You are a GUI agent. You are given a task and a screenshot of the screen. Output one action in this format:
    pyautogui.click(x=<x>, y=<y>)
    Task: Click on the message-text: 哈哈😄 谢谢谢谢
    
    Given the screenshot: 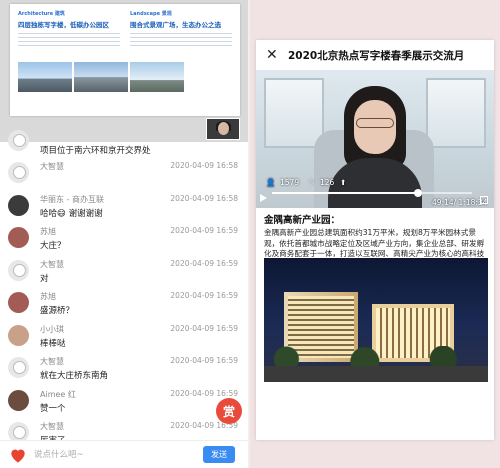 What is the action you would take?
    pyautogui.click(x=71, y=213)
    